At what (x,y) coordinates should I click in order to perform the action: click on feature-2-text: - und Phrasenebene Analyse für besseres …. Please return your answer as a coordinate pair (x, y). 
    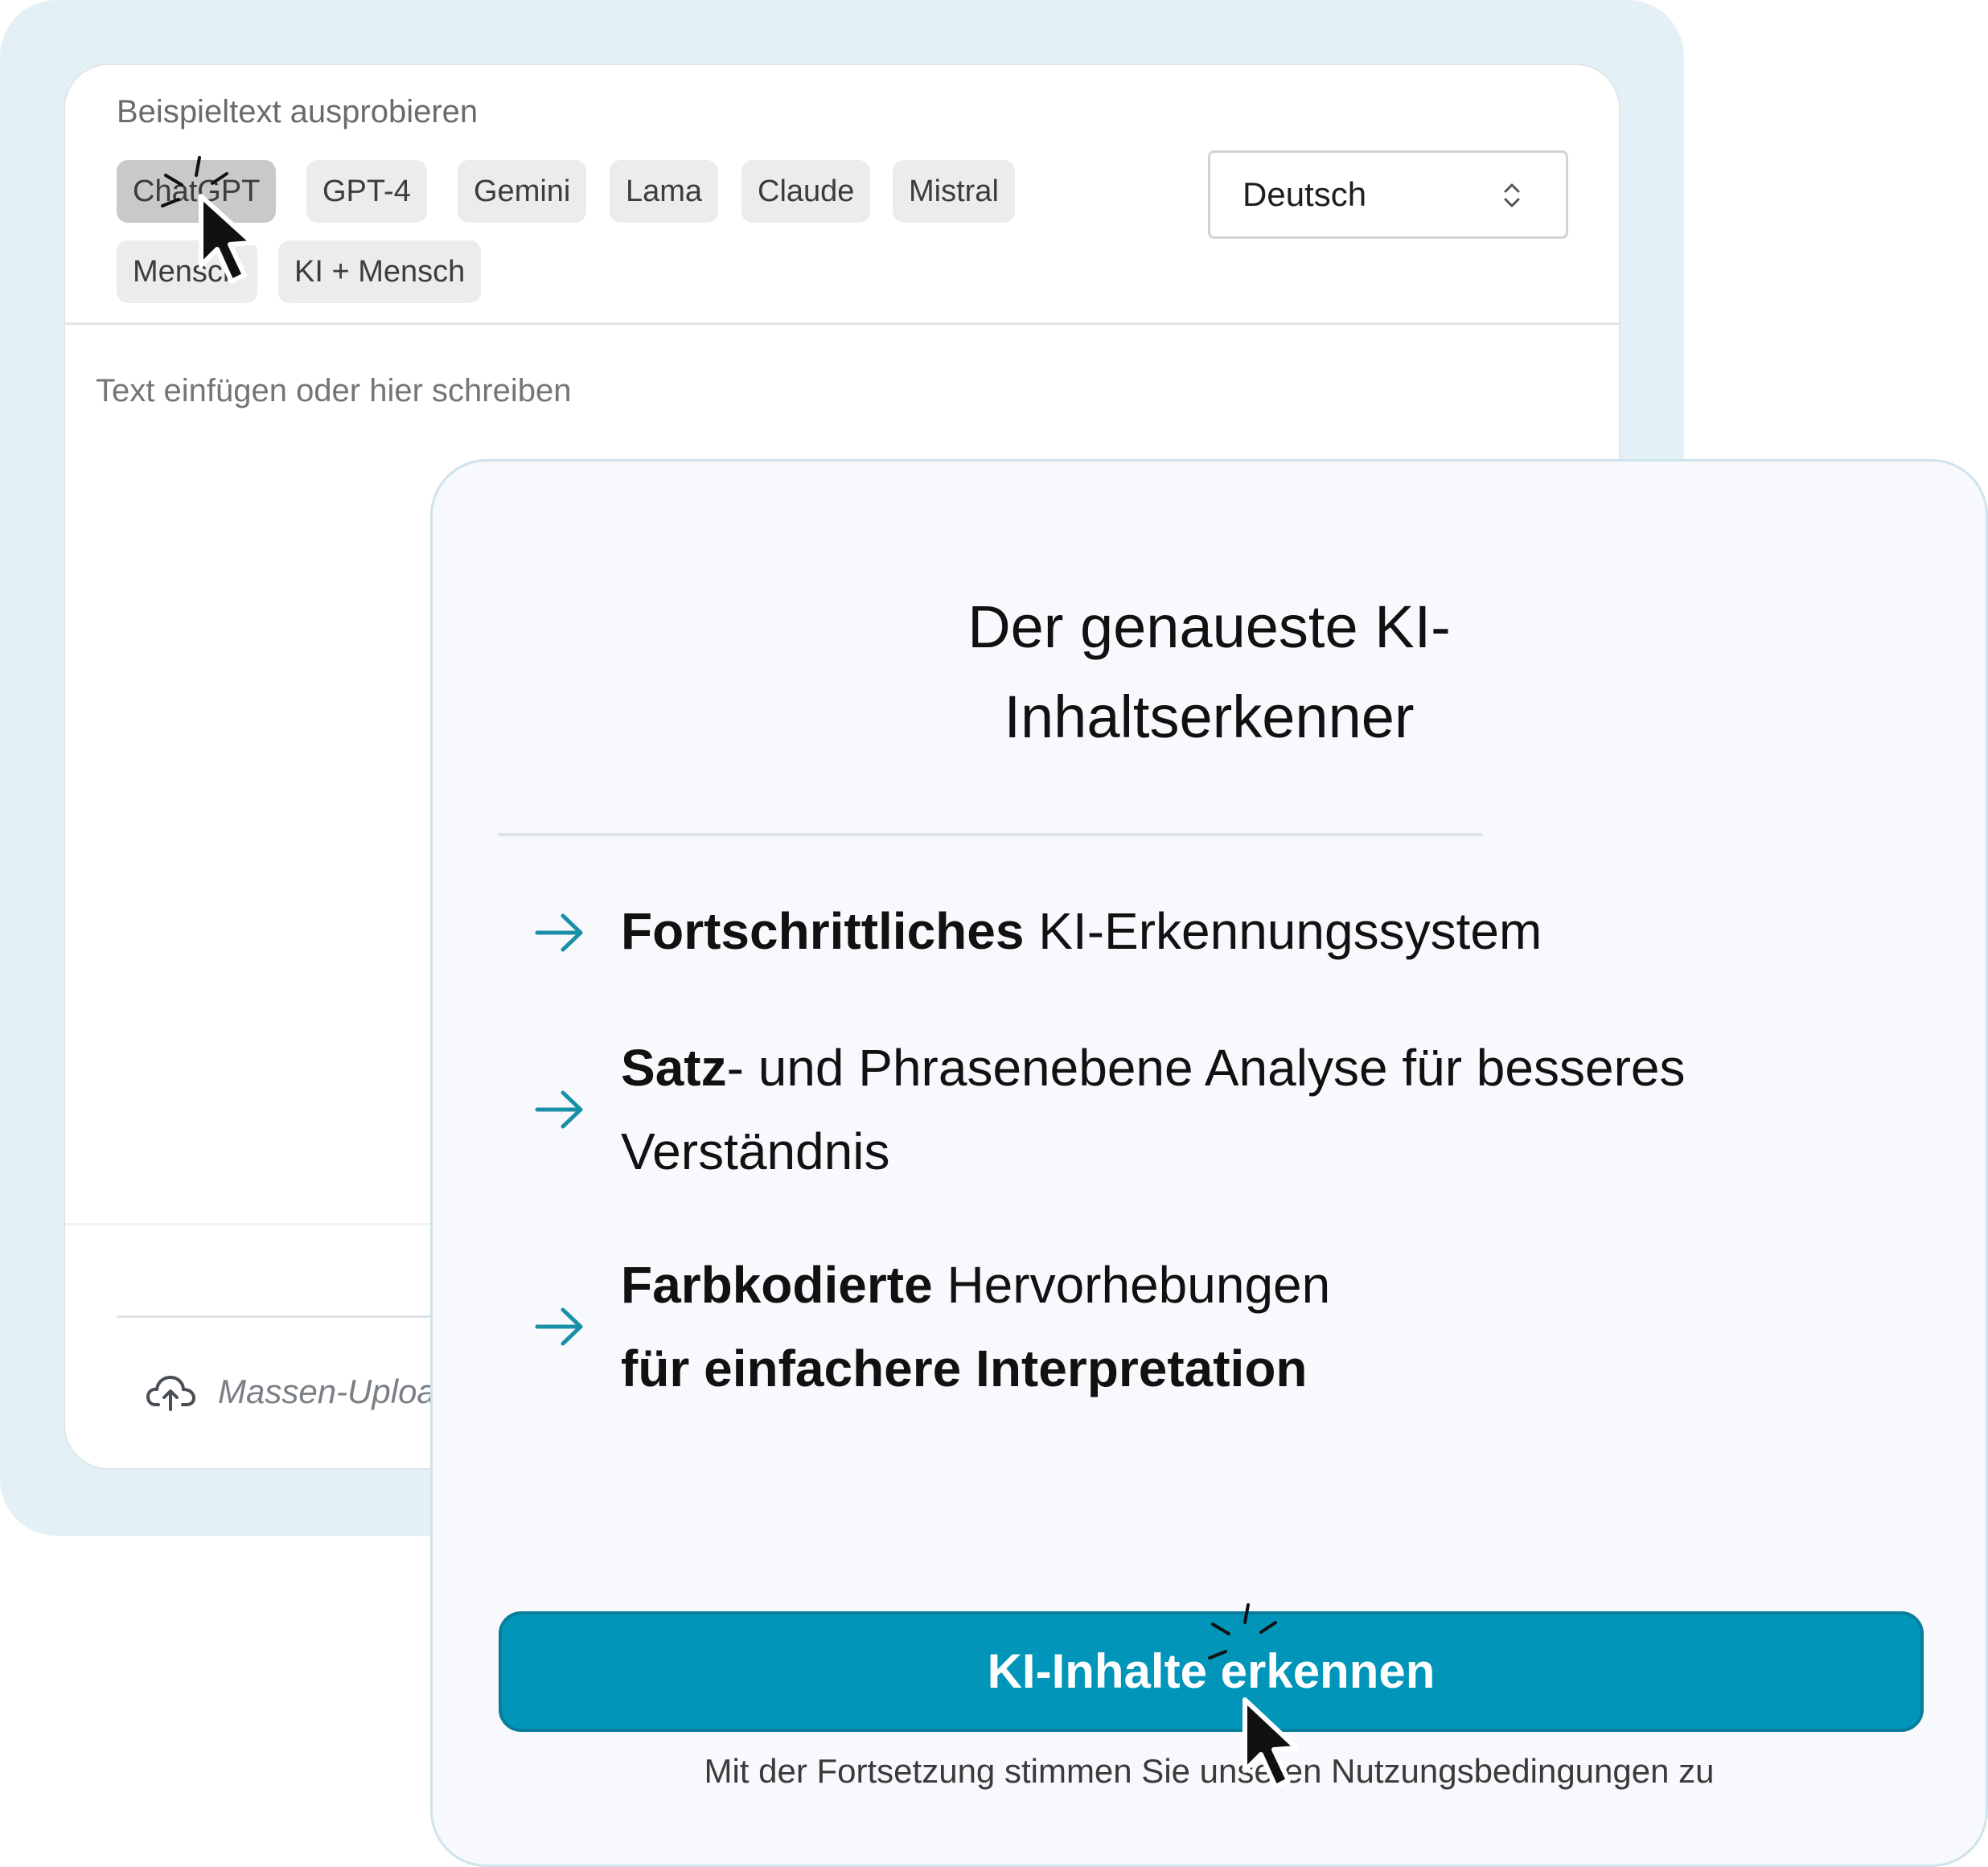
    Looking at the image, I should click on (1153, 1109).